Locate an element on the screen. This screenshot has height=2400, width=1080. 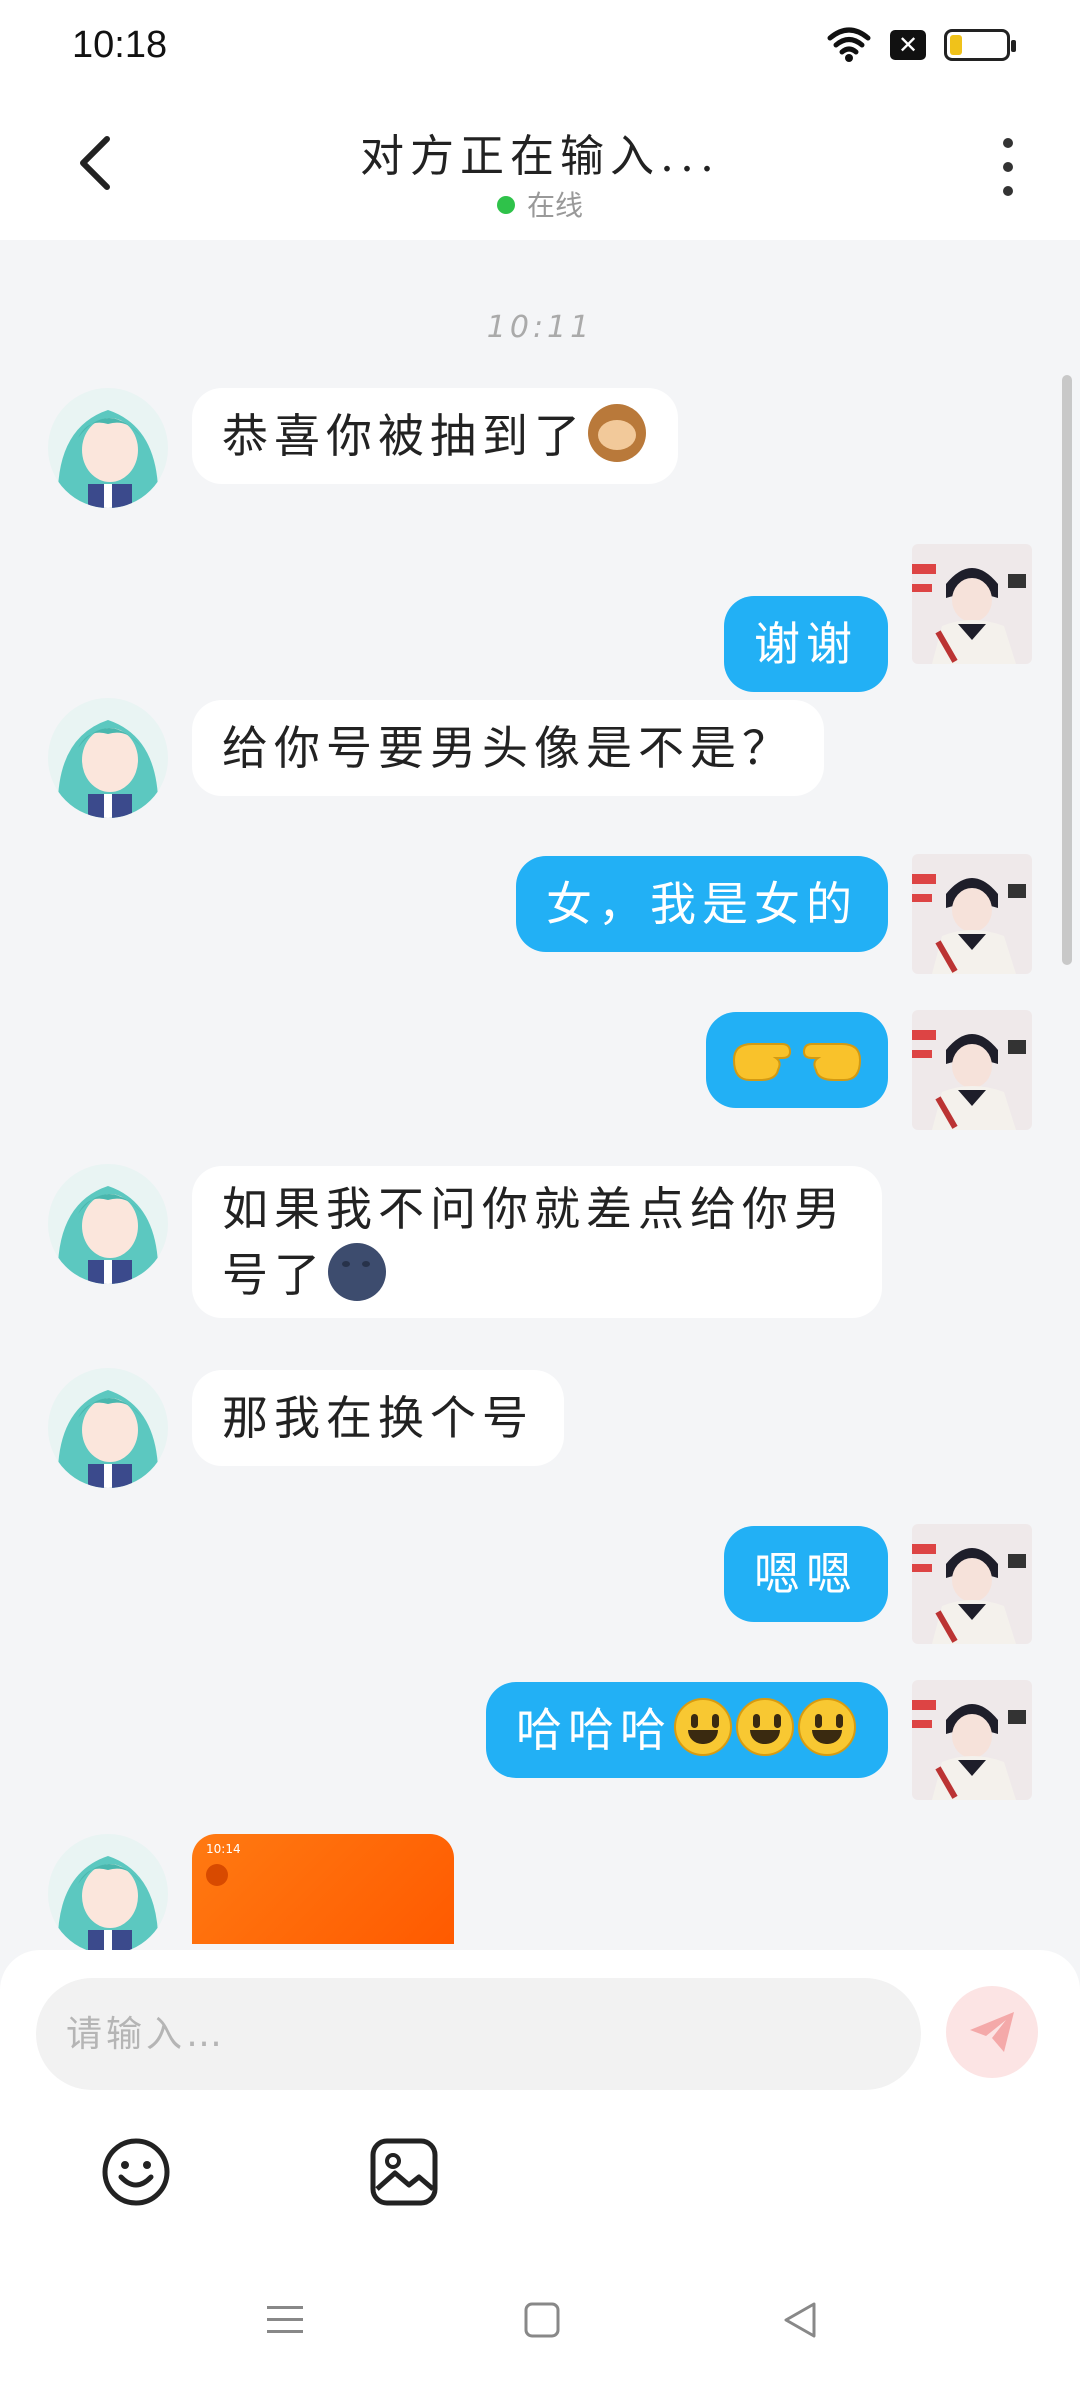
message-text: 女，我是女的 is located at coordinates (702, 904).